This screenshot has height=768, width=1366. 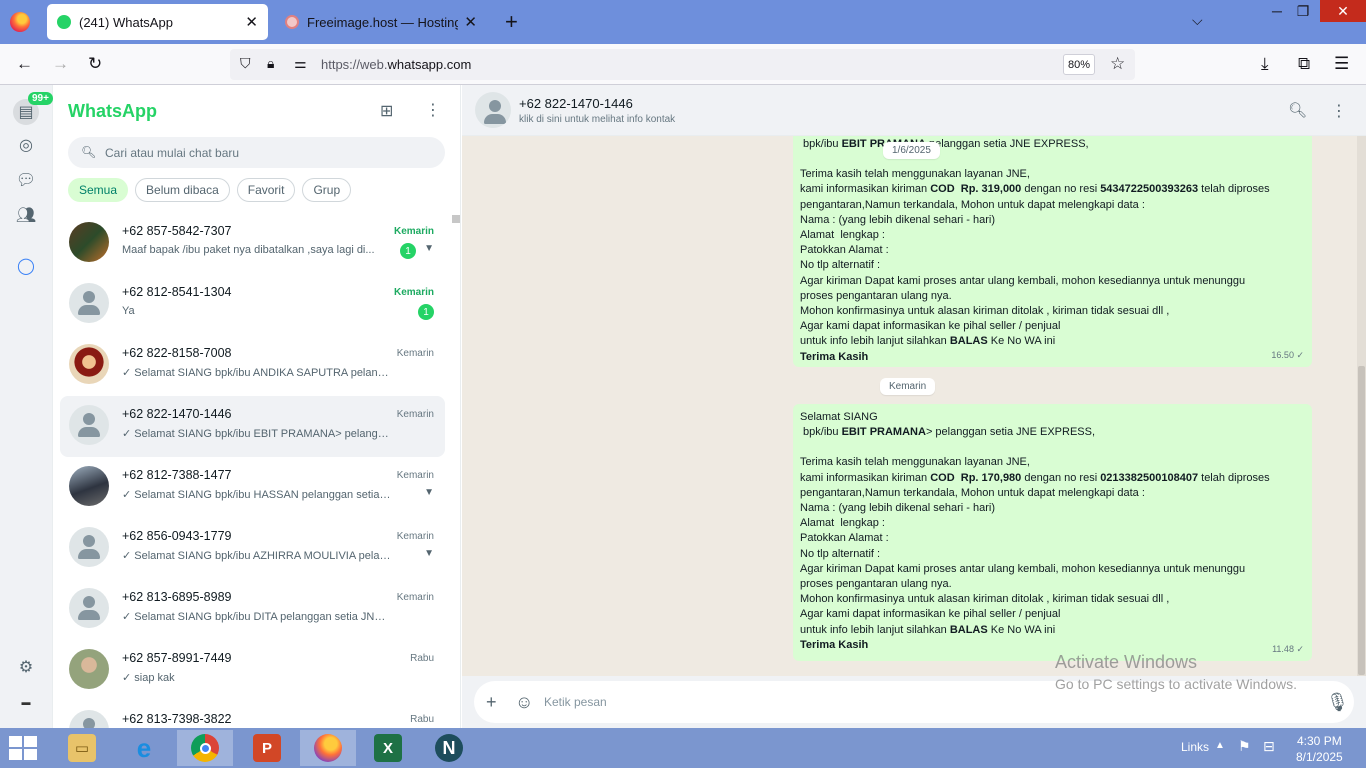 What do you see at coordinates (1244, 746) in the screenshot?
I see `action-center-flag-icon: ⚑` at bounding box center [1244, 746].